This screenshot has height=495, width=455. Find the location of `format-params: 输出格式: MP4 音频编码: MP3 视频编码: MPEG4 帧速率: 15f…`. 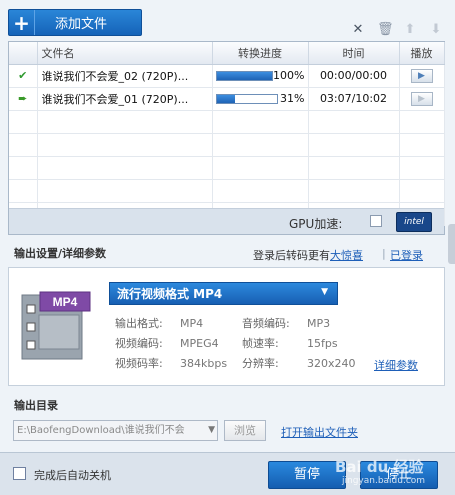

format-params: 输出格式: MP4 音频编码: MP3 视频编码: MPEG4 帧速率: 15f… is located at coordinates (245, 343).